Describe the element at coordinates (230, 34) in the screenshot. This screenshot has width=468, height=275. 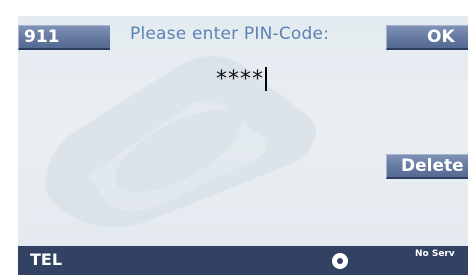
I see `pin-prompt-title: Please enter PIN-Code:` at that location.